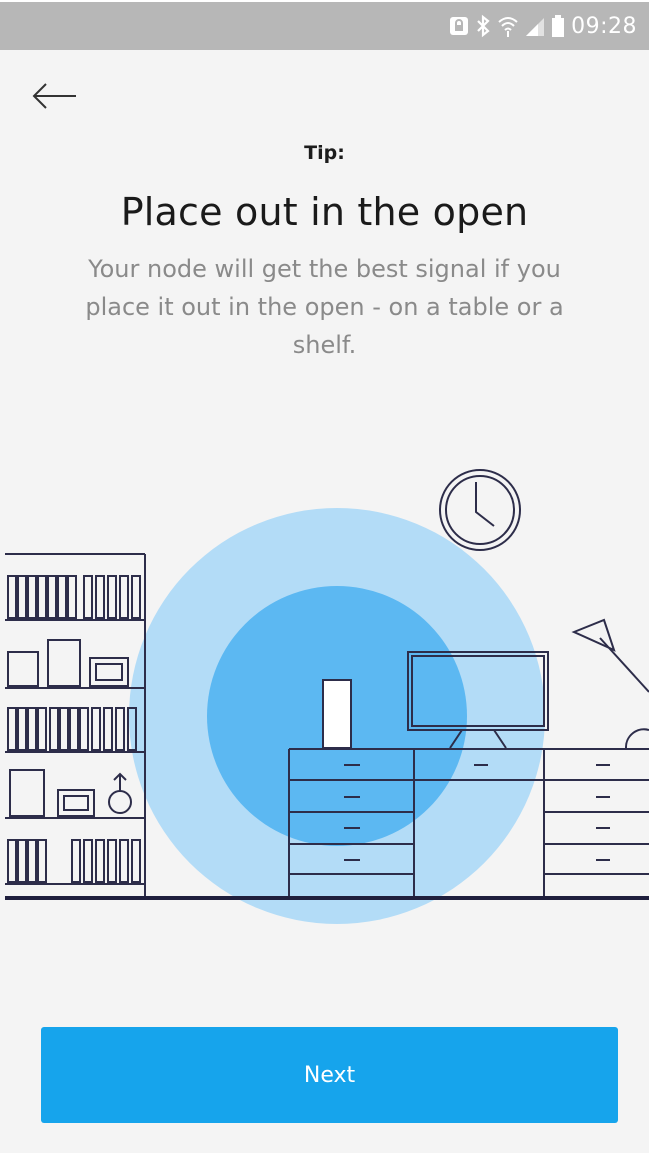 This screenshot has width=649, height=1153. What do you see at coordinates (324, 25) in the screenshot?
I see `status-bar: 09:28` at bounding box center [324, 25].